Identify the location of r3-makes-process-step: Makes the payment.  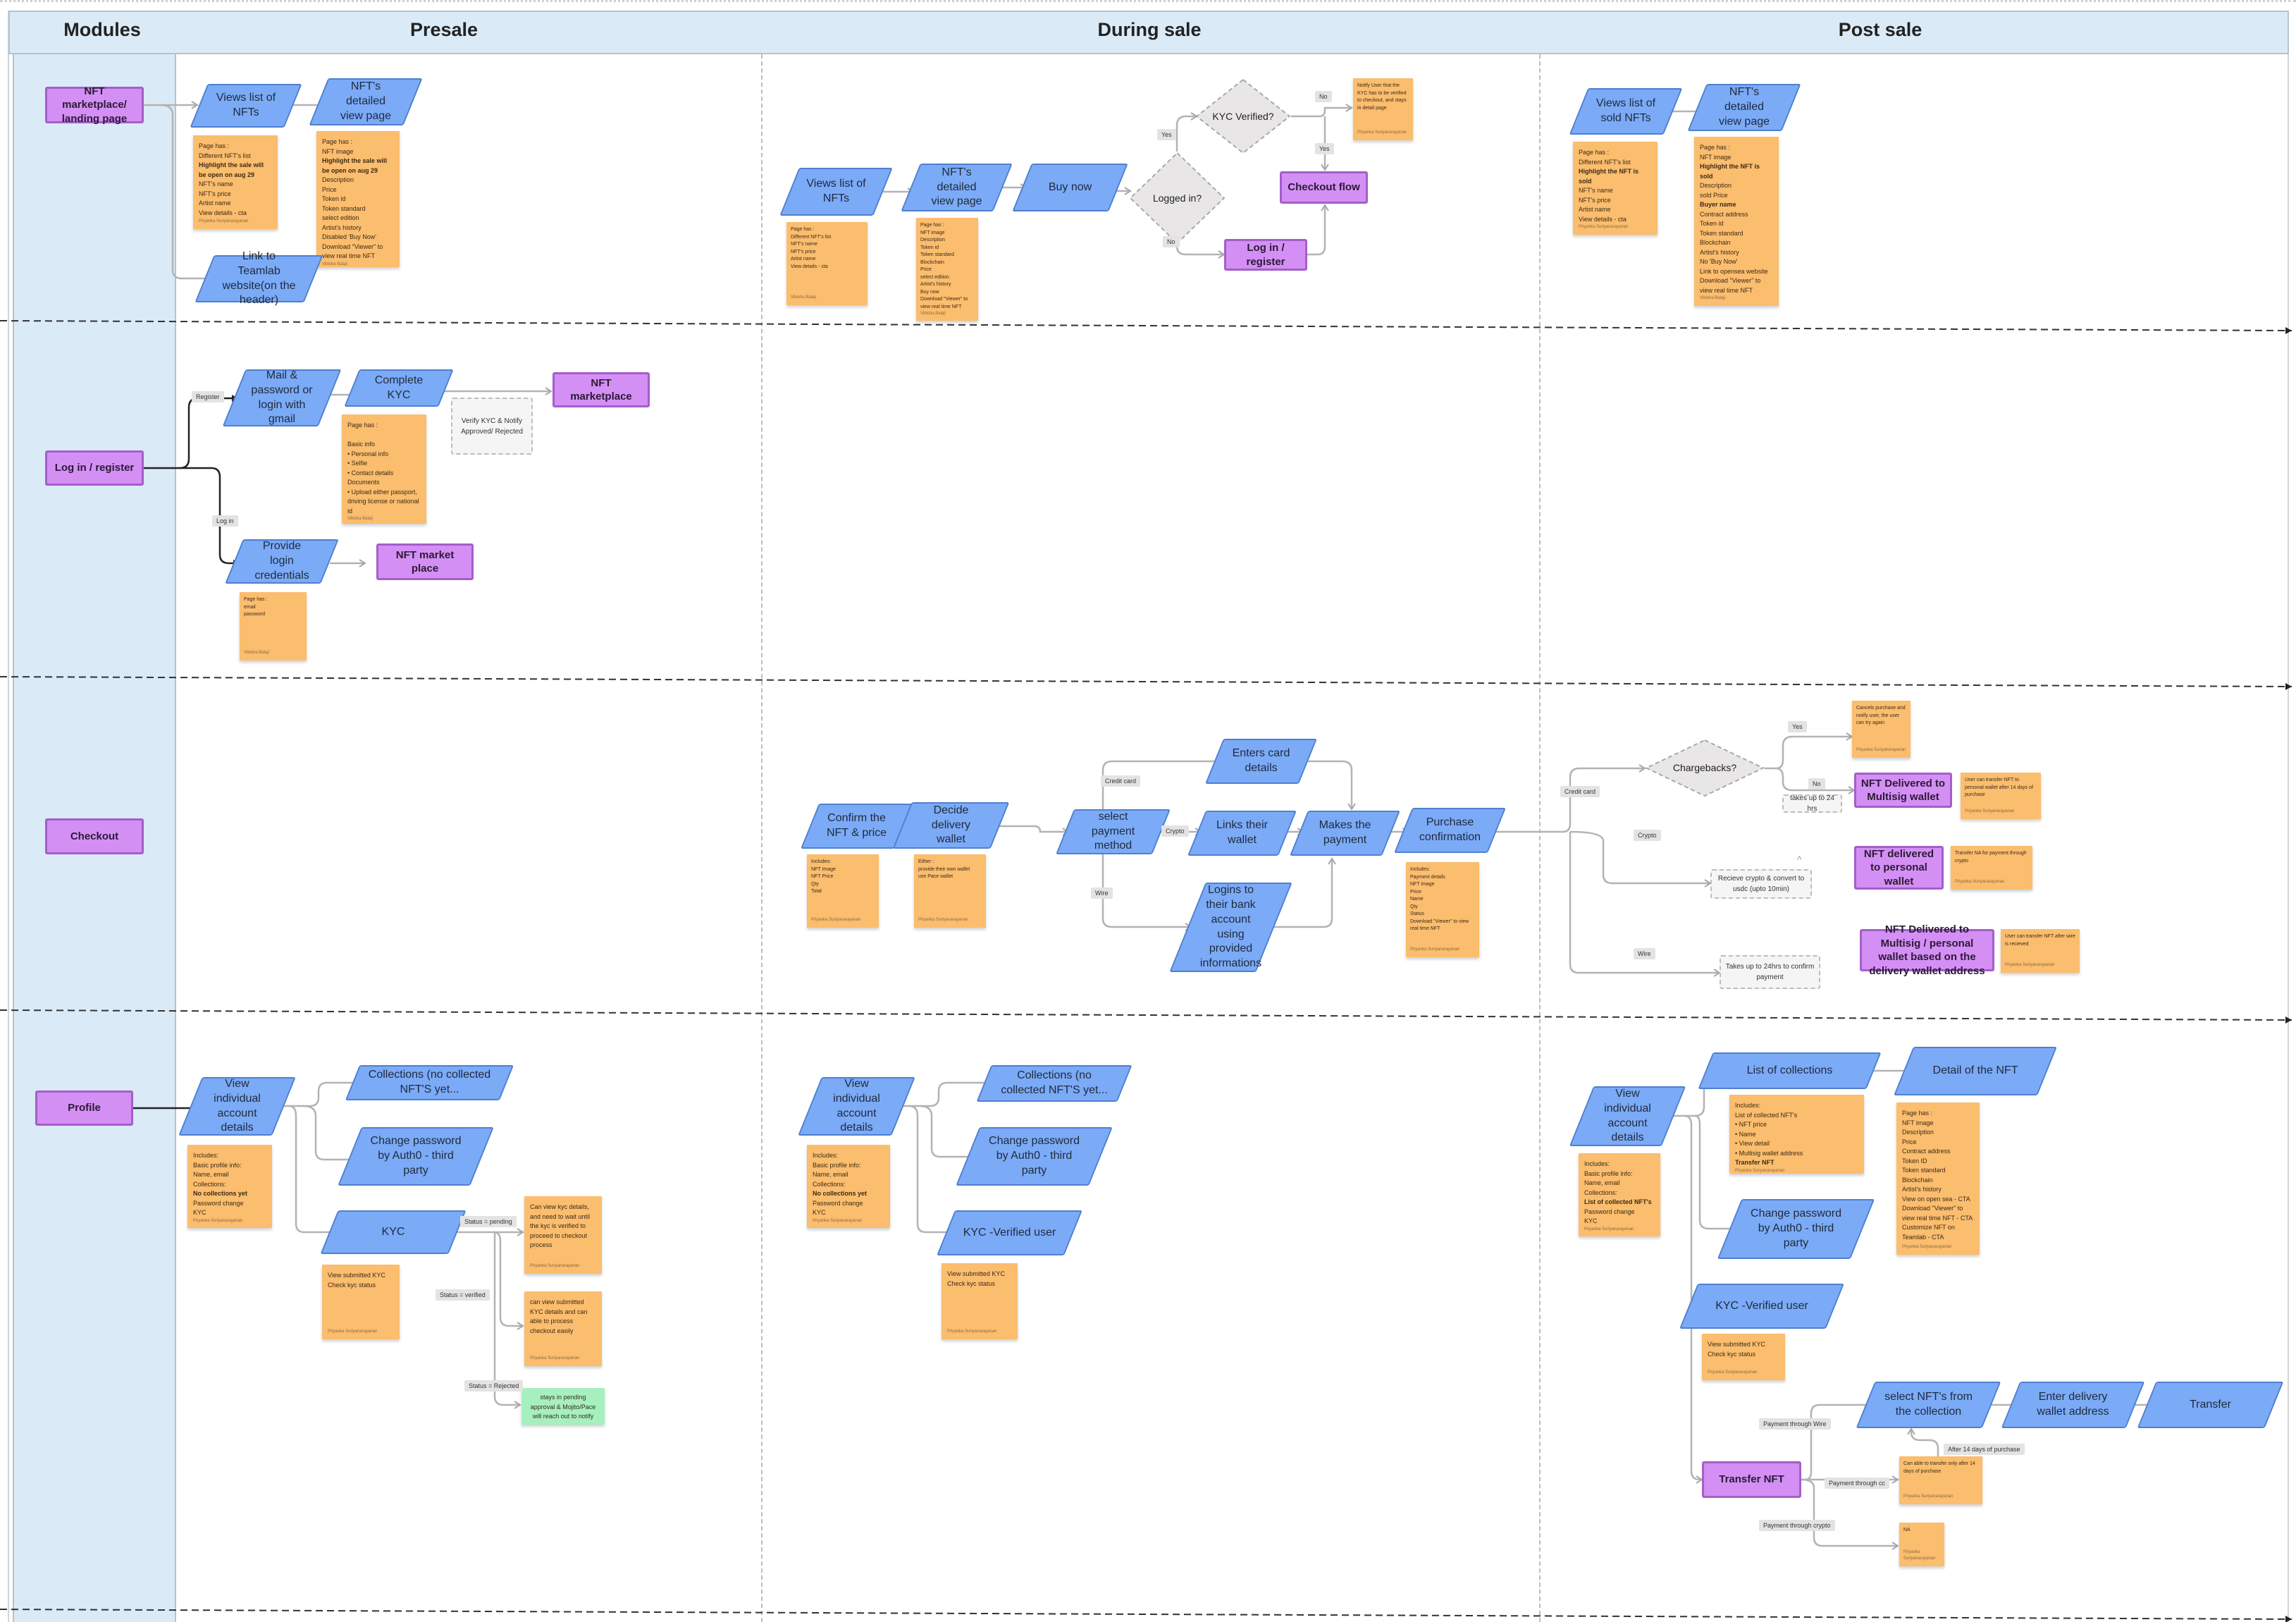
(1345, 833).